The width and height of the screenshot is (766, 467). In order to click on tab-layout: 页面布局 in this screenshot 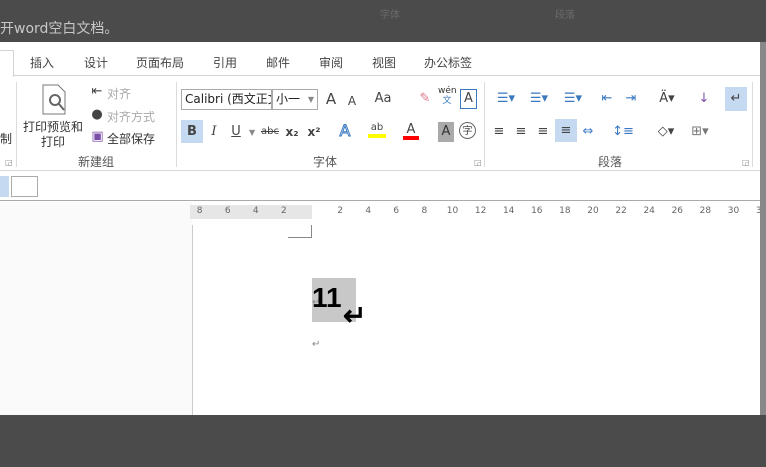, I will do `click(160, 62)`.